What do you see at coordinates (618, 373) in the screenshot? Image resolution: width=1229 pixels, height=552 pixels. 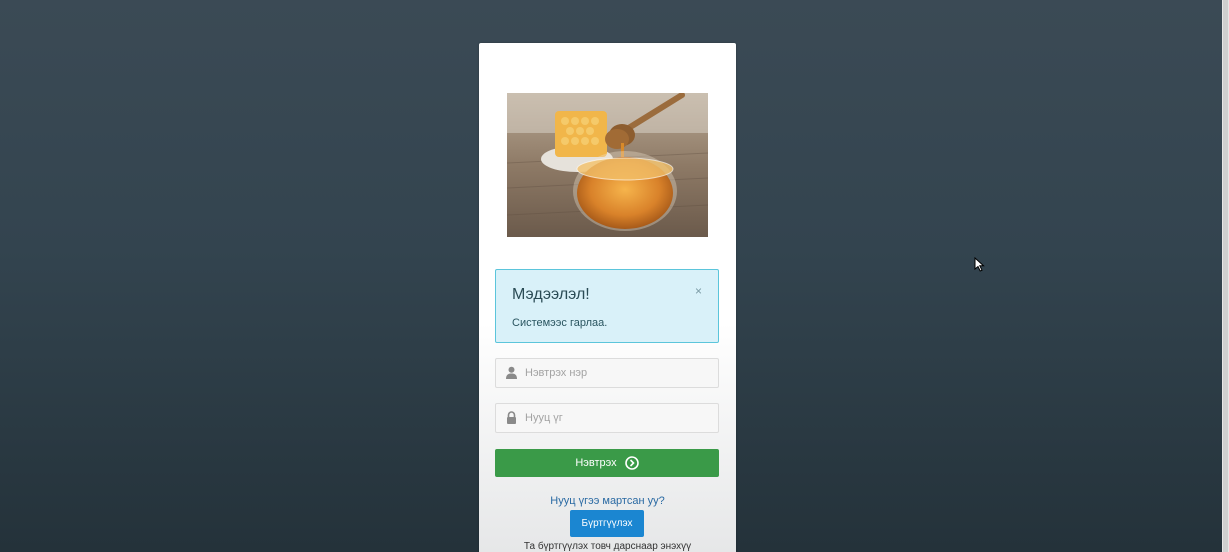 I see `username-input` at bounding box center [618, 373].